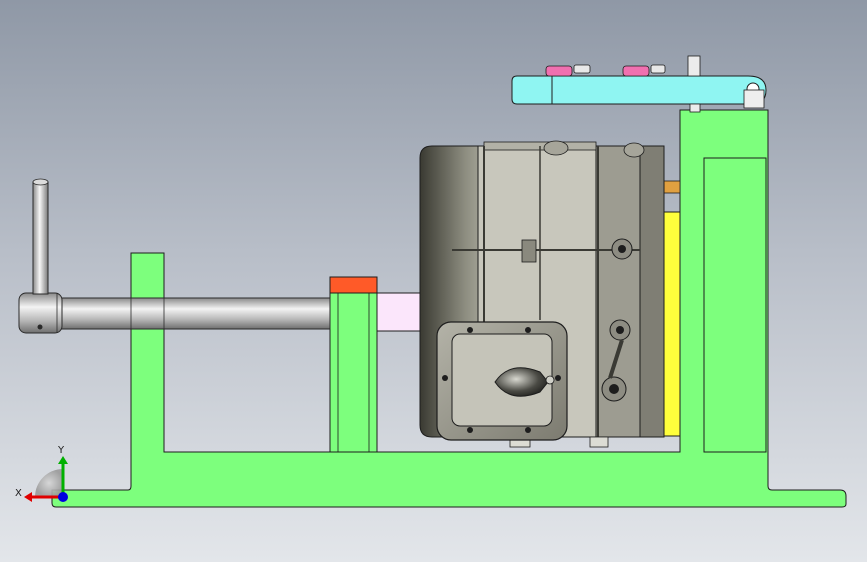 This screenshot has width=867, height=562. What do you see at coordinates (672, 324) in the screenshot?
I see `side-plate` at bounding box center [672, 324].